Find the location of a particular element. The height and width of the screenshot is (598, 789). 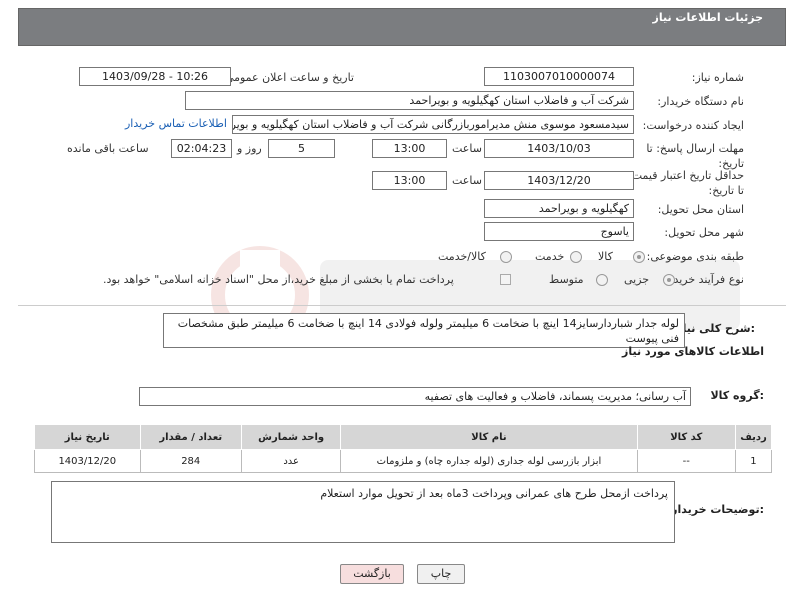

process-medium-label: متوسط is located at coordinates (566, 279).